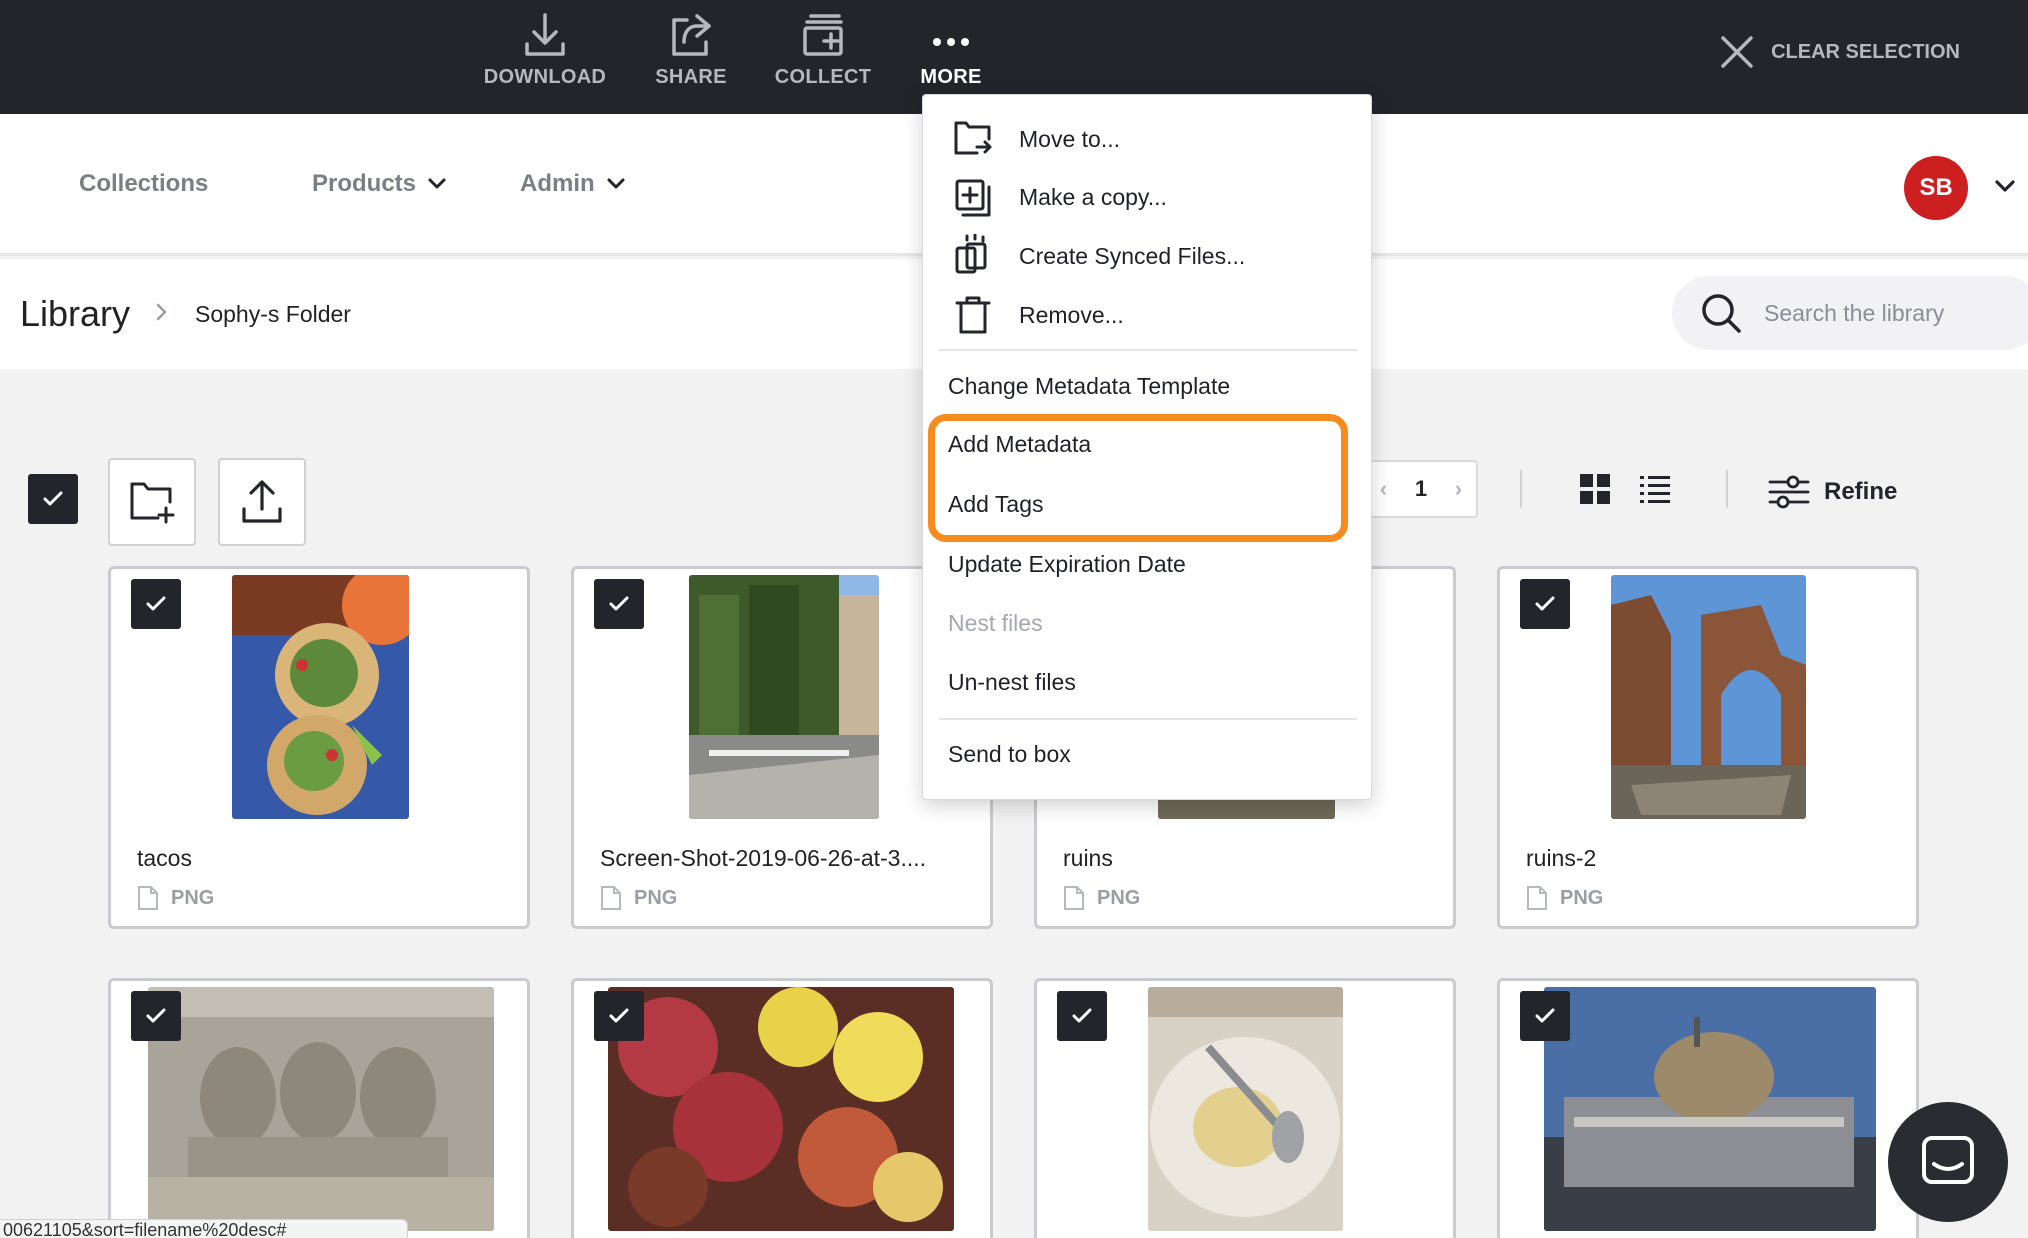 This screenshot has width=2028, height=1238. Describe the element at coordinates (164, 858) in the screenshot. I see `asset-title: tacos` at that location.